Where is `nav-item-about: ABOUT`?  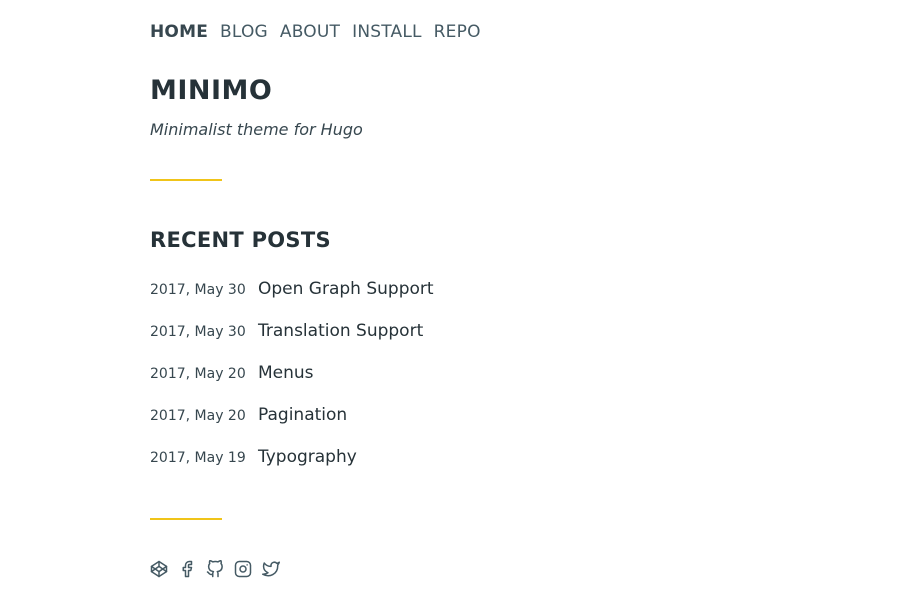
nav-item-about: ABOUT is located at coordinates (310, 32).